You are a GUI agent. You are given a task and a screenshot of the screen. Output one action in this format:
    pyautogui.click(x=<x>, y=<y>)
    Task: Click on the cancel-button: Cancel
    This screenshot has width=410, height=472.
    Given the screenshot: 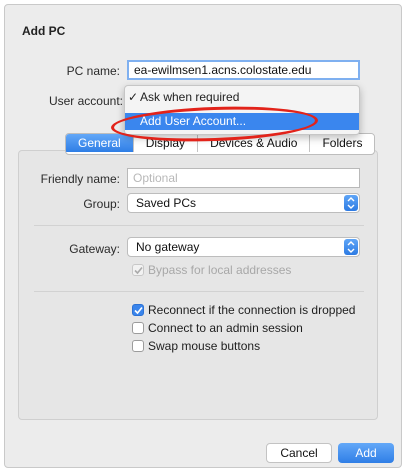 What is the action you would take?
    pyautogui.click(x=299, y=453)
    